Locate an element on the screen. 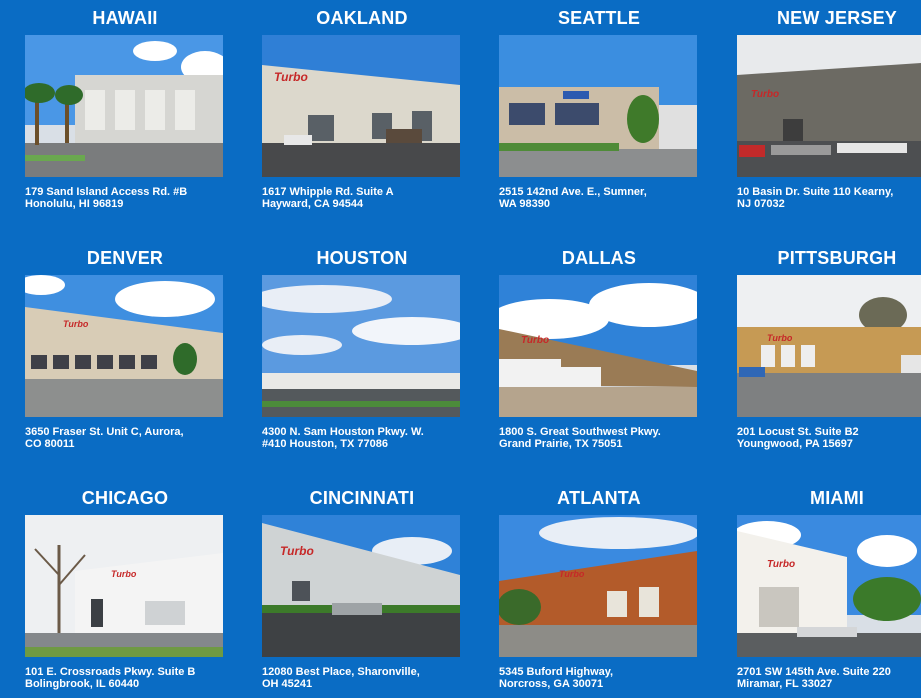 The height and width of the screenshot is (698, 921). address: 2515 142nd Ave. E., Sumner, WA 98390 is located at coordinates (573, 198).